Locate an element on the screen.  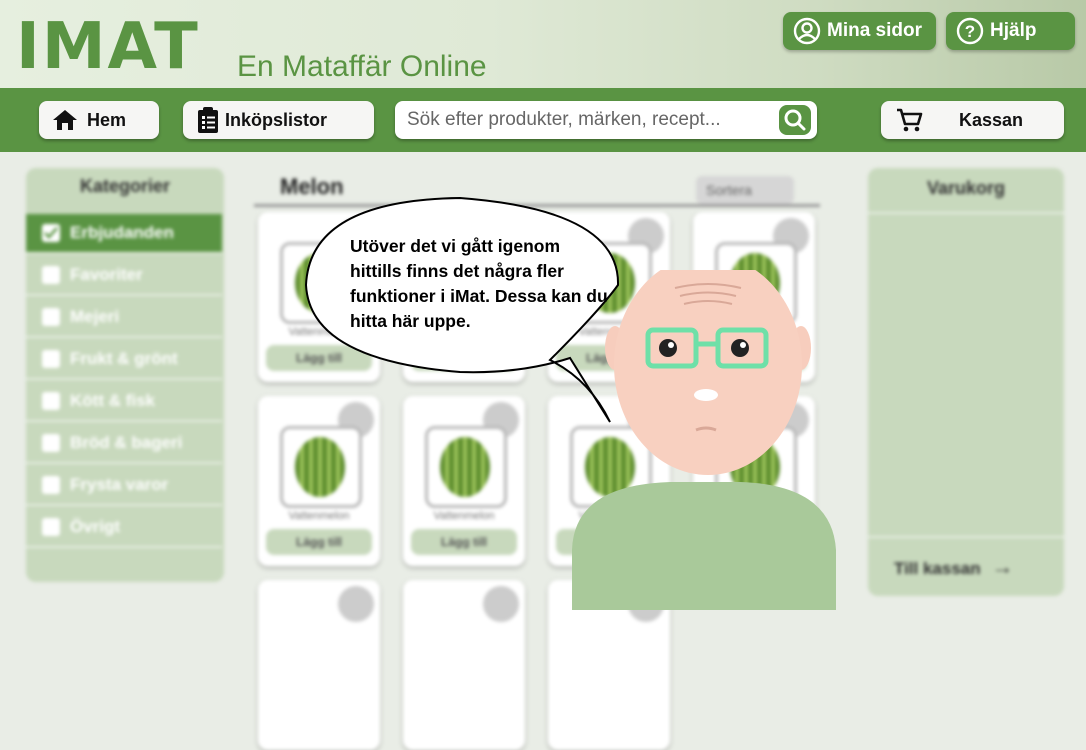
help-icon: ? is located at coordinates (970, 31).